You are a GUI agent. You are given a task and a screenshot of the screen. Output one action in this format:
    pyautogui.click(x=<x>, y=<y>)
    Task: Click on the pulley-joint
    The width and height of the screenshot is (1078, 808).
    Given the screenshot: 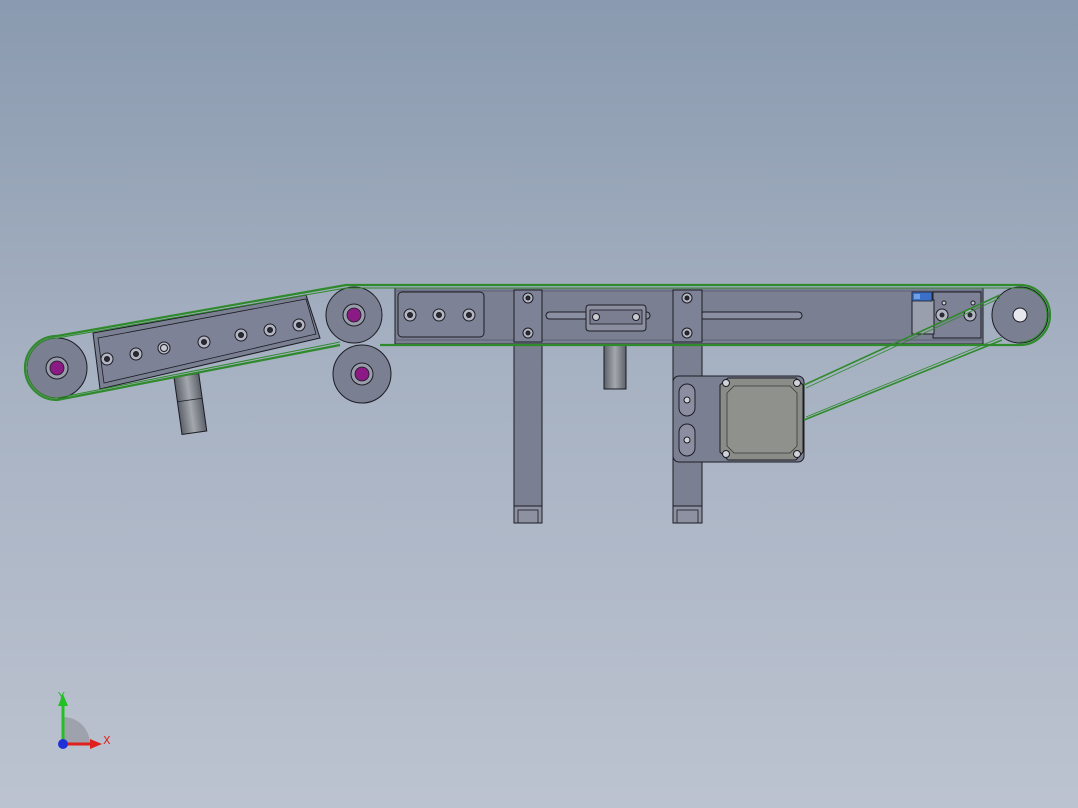 What is the action you would take?
    pyautogui.click(x=354, y=315)
    